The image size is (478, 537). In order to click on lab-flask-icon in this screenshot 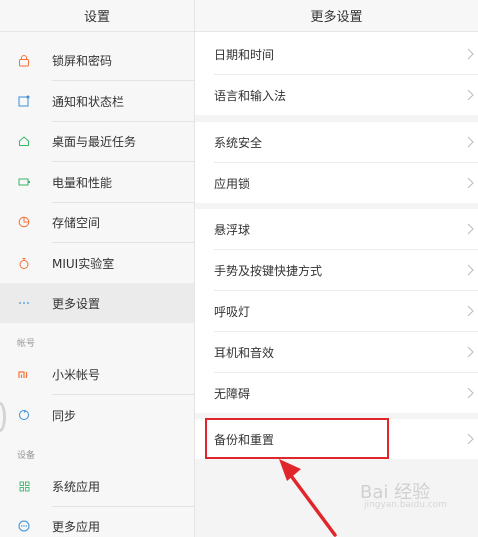, I will do `click(24, 263)`.